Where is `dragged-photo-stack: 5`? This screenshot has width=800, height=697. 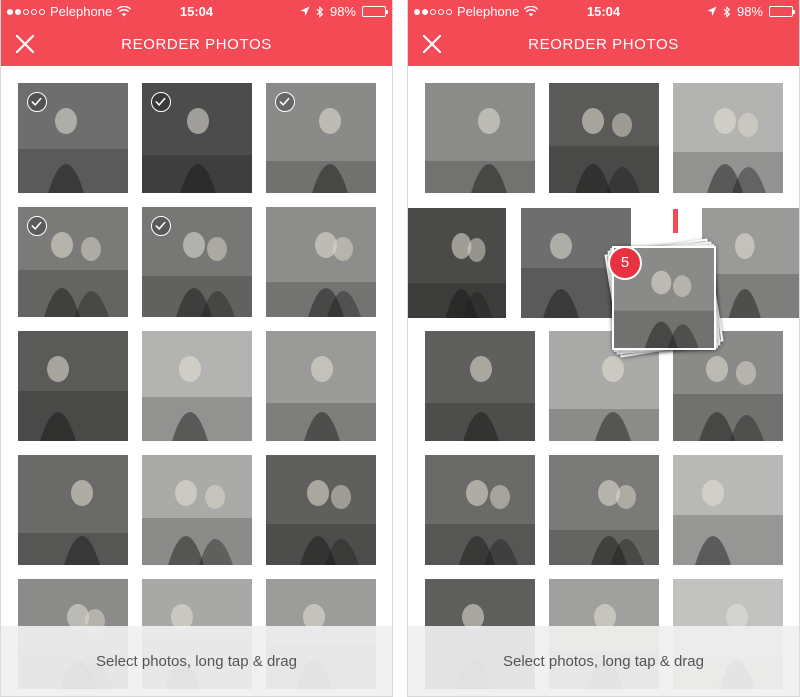 dragged-photo-stack: 5 is located at coordinates (657, 293).